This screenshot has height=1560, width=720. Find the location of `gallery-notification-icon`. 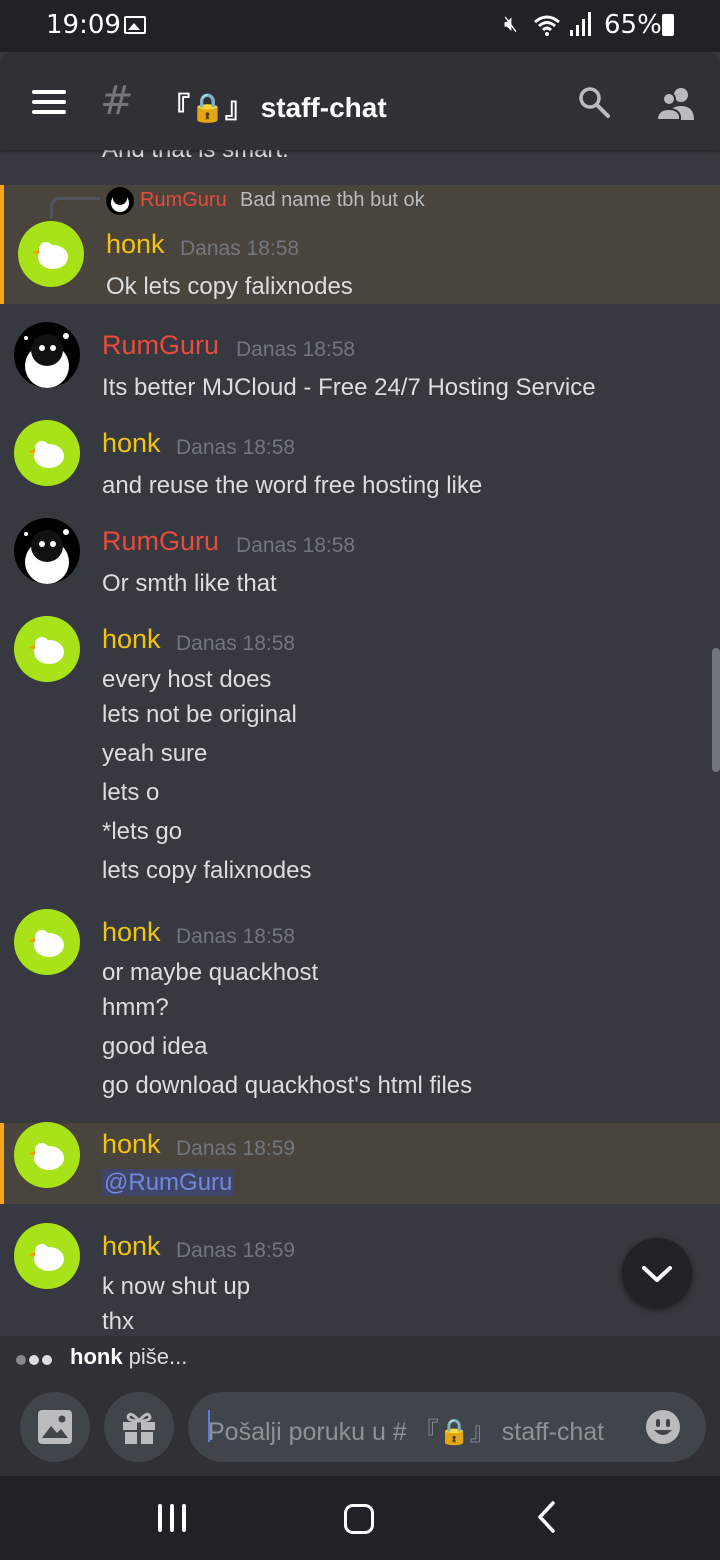

gallery-notification-icon is located at coordinates (135, 25).